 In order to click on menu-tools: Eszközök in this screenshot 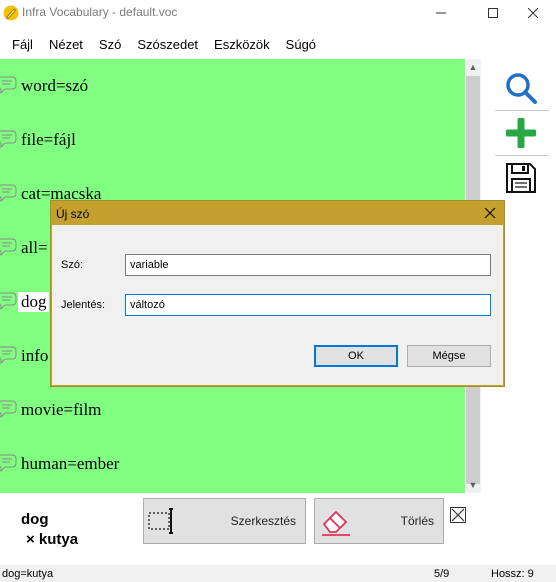, I will do `click(242, 44)`.